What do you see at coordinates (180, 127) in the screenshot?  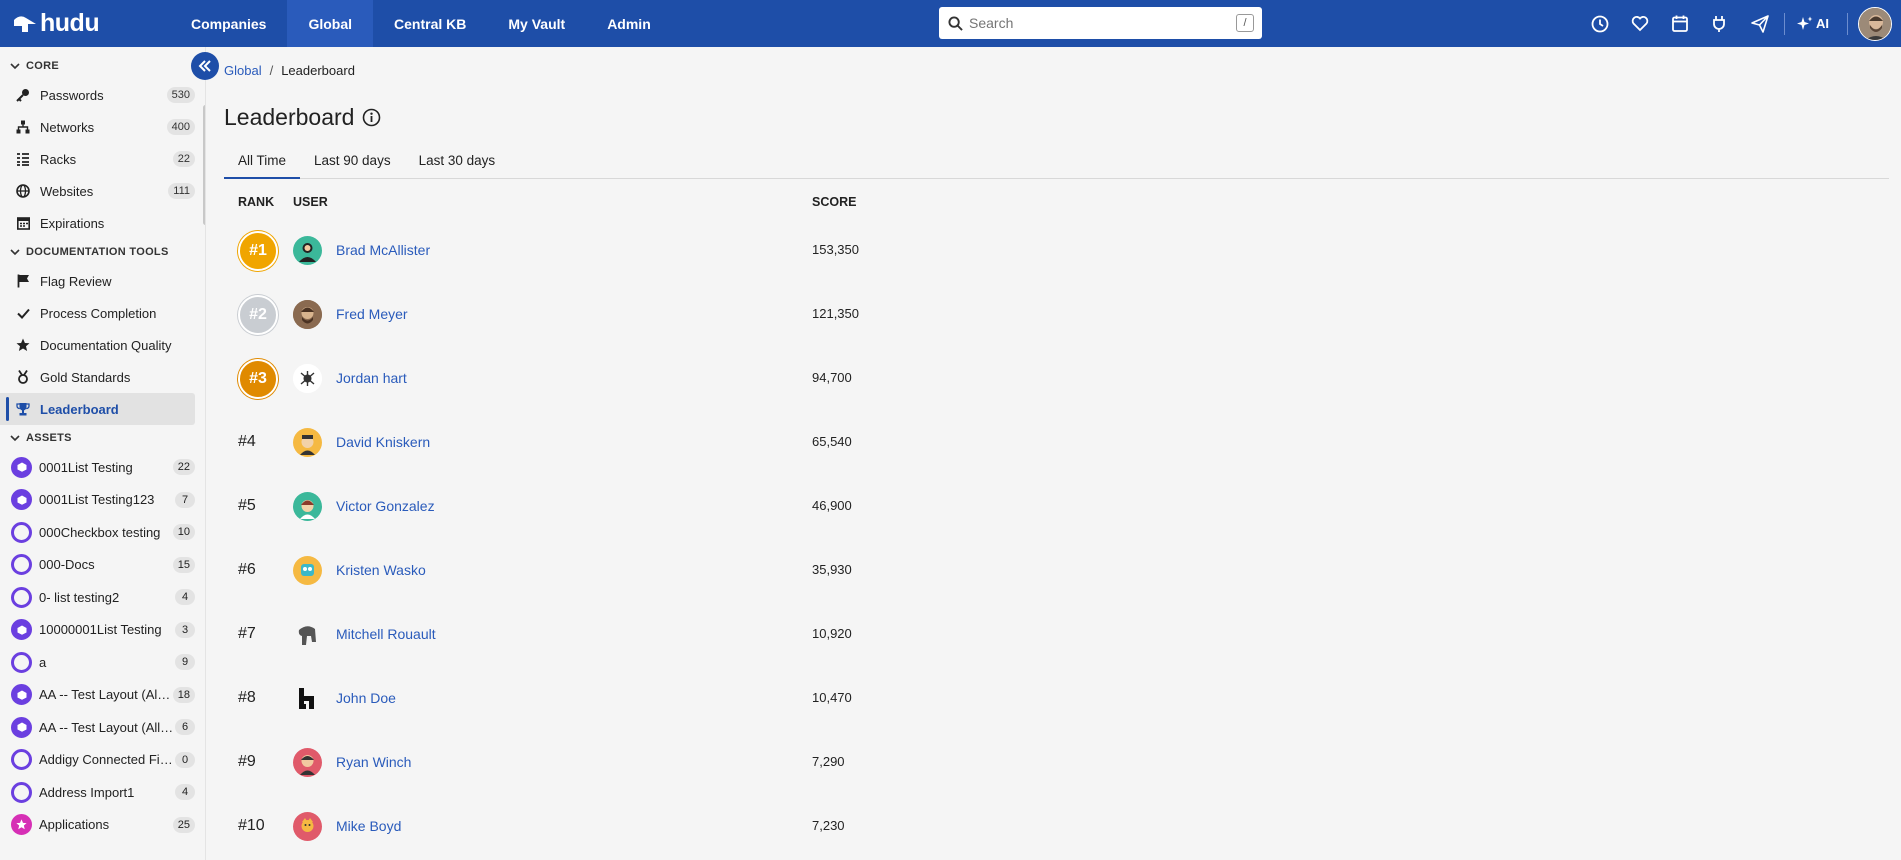 I see `count-badge: 400` at bounding box center [180, 127].